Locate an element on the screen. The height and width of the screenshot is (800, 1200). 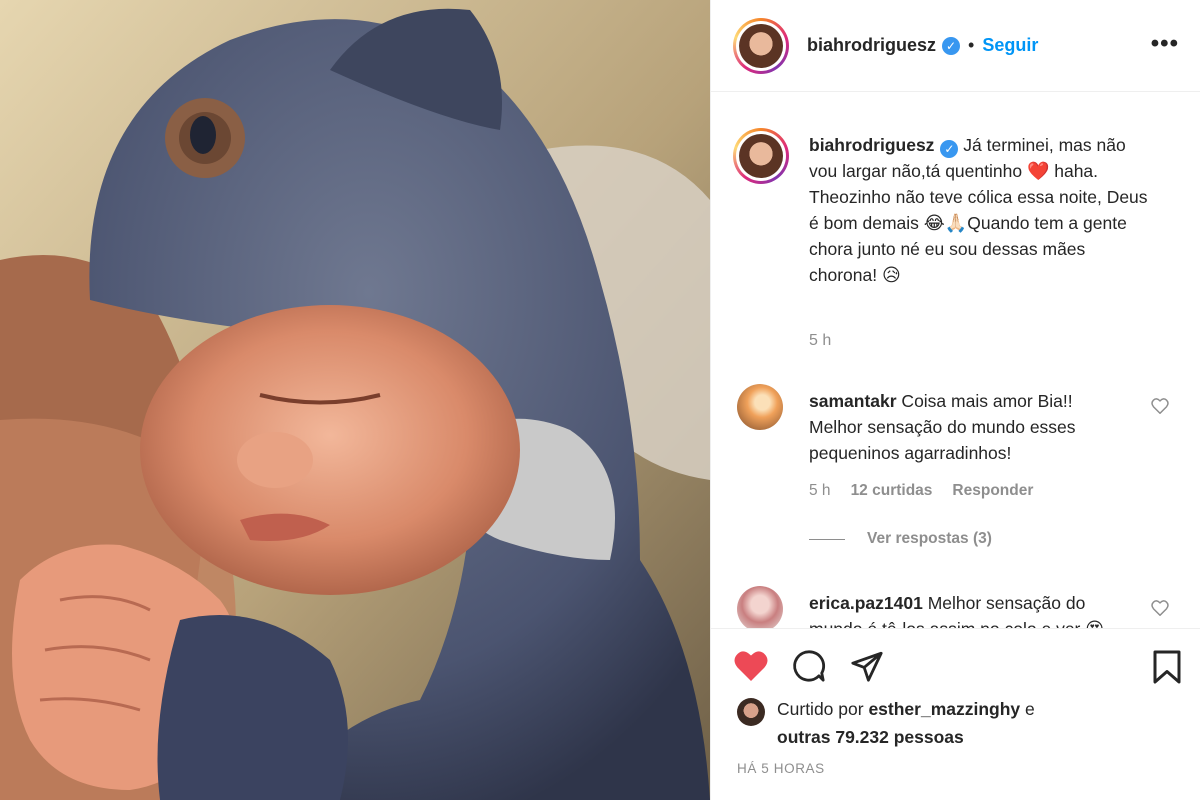
follow-button: Seguir is located at coordinates (1010, 45).